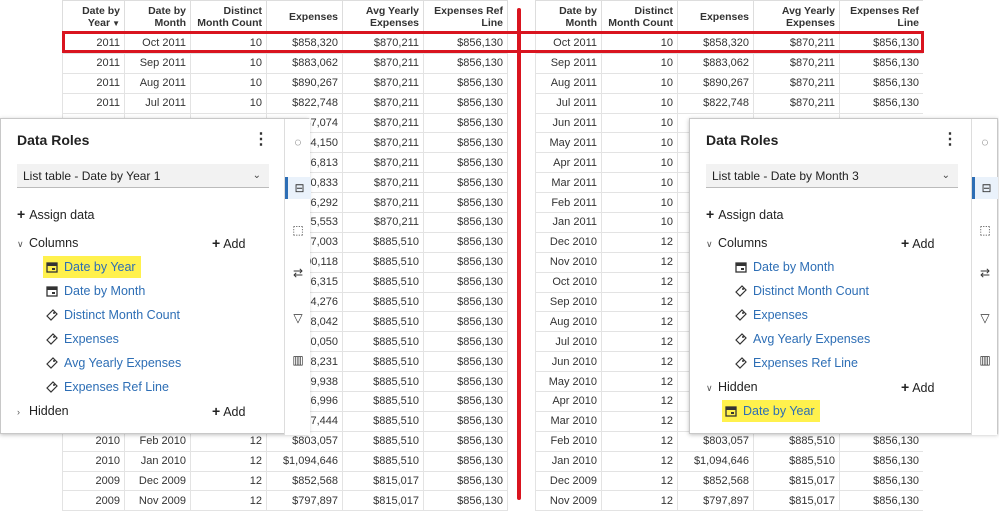 The image size is (999, 511). What do you see at coordinates (304, 63) in the screenshot?
I see `table-cell: $883,062` at bounding box center [304, 63].